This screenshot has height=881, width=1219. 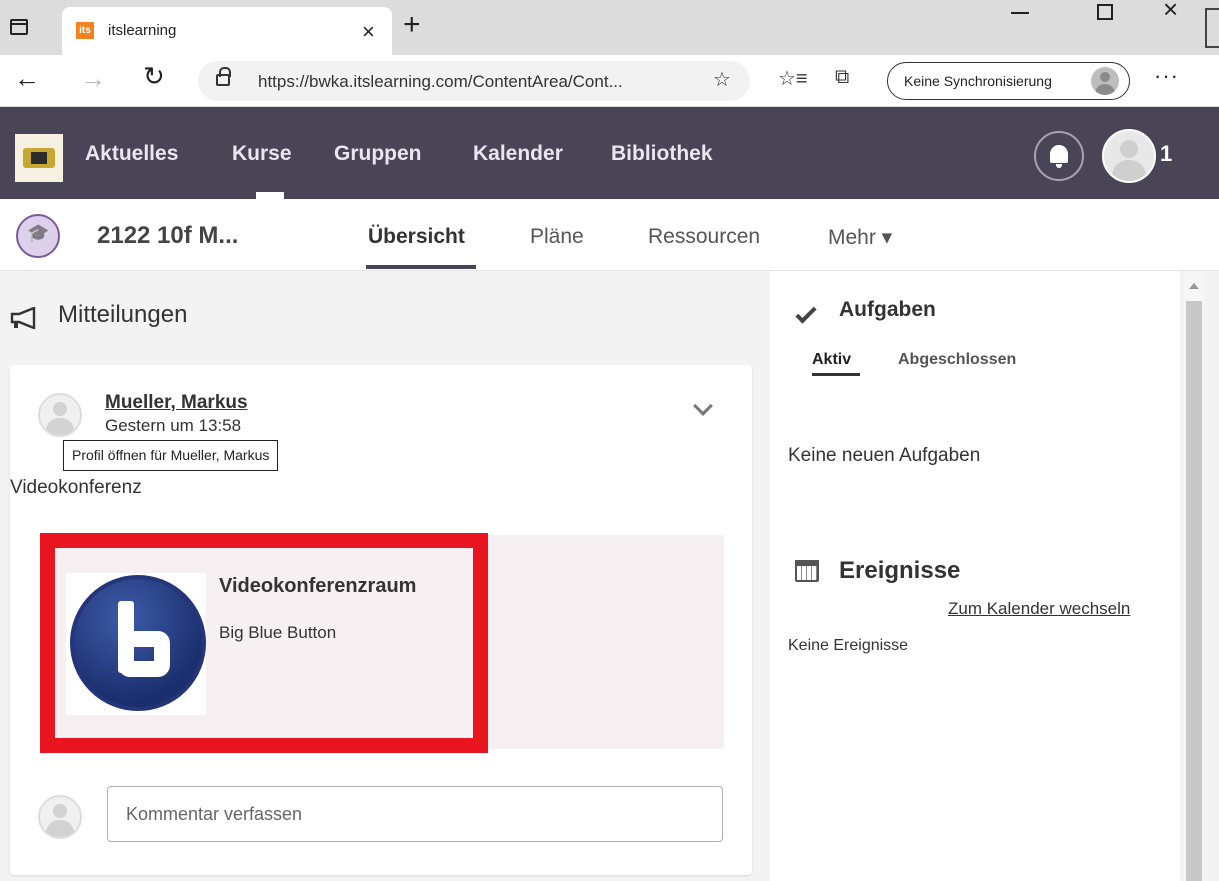 I want to click on user-avatar, so click(x=1129, y=156).